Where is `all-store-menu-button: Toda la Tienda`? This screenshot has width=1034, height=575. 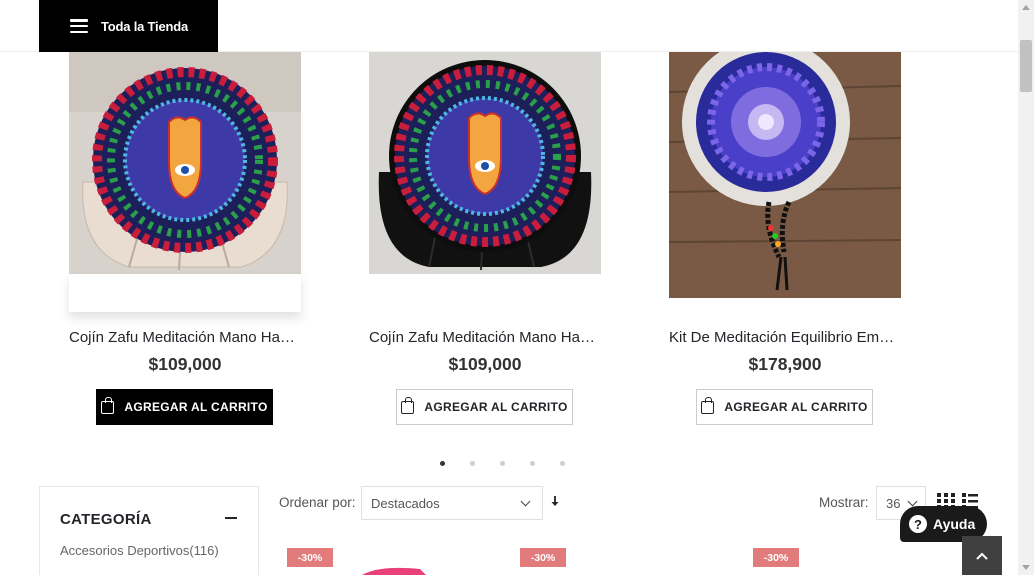 all-store-menu-button: Toda la Tienda is located at coordinates (128, 26).